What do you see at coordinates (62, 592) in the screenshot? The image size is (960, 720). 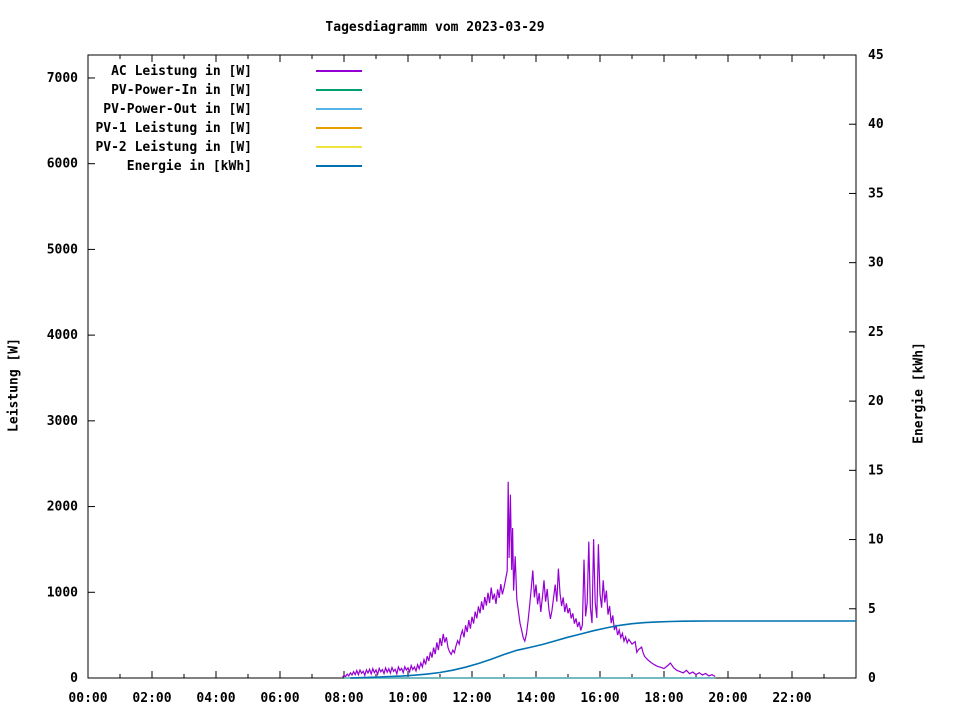 I see `y-left-tick-label: 1000` at bounding box center [62, 592].